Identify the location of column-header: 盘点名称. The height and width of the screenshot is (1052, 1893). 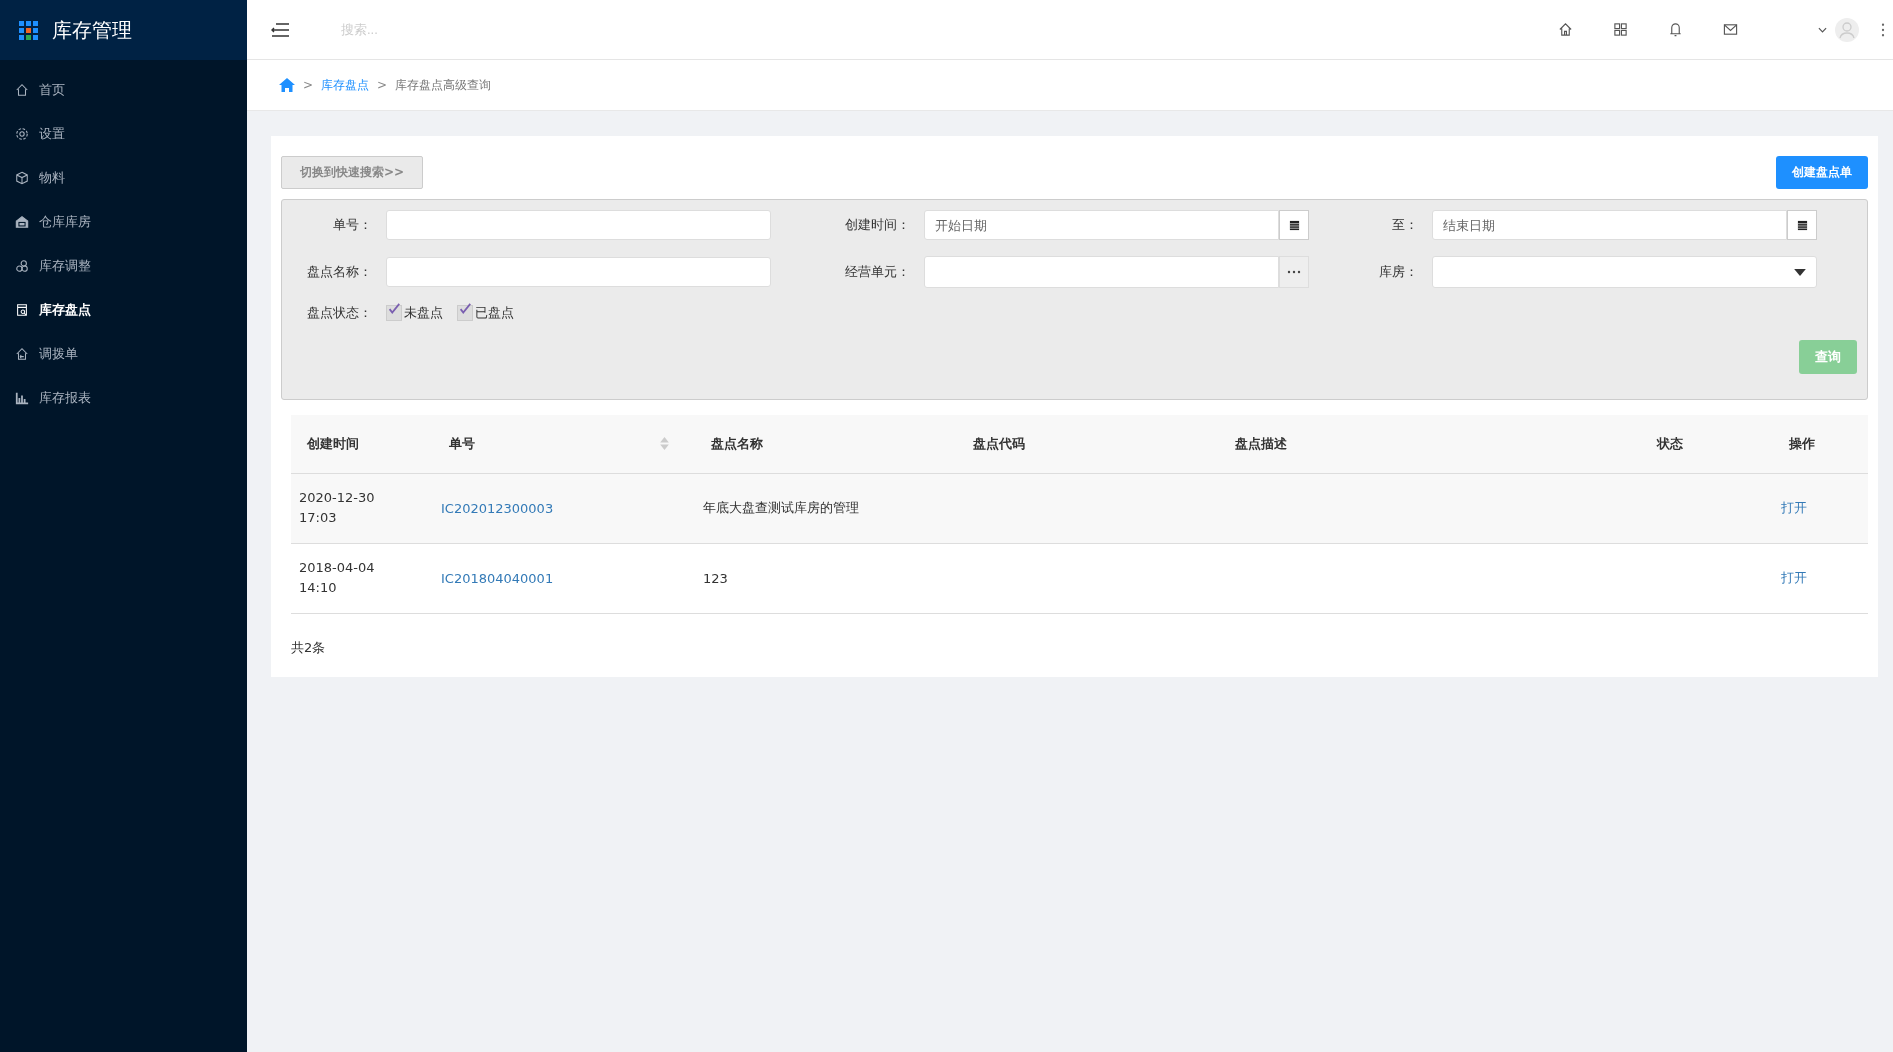
(737, 443).